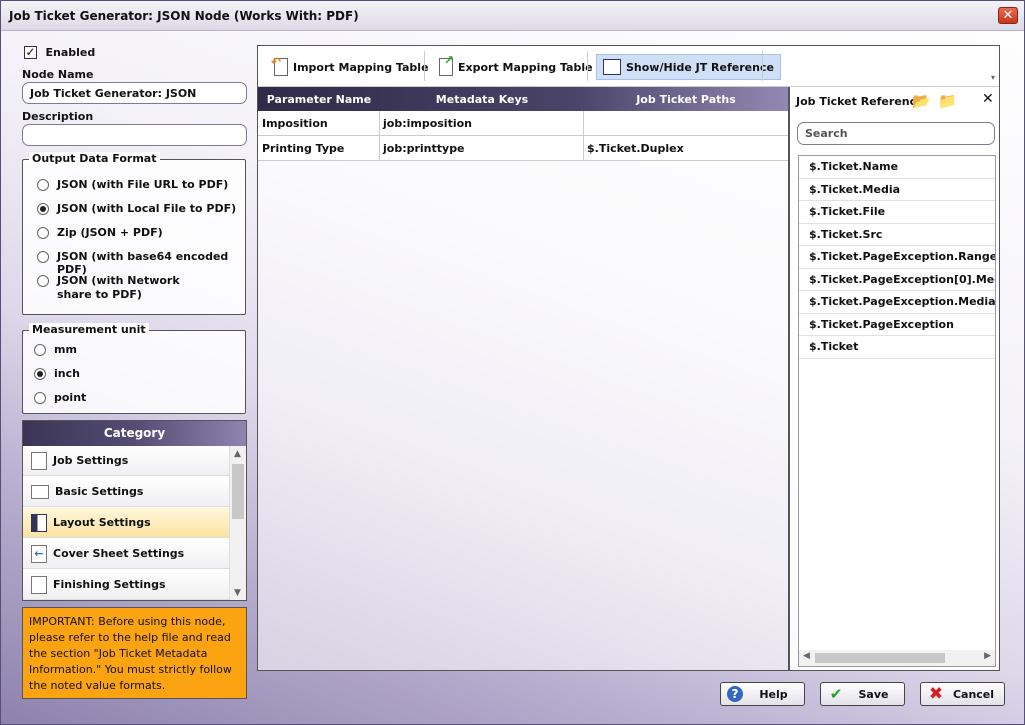  What do you see at coordinates (237, 593) in the screenshot?
I see `scroll-down-icon: ▼` at bounding box center [237, 593].